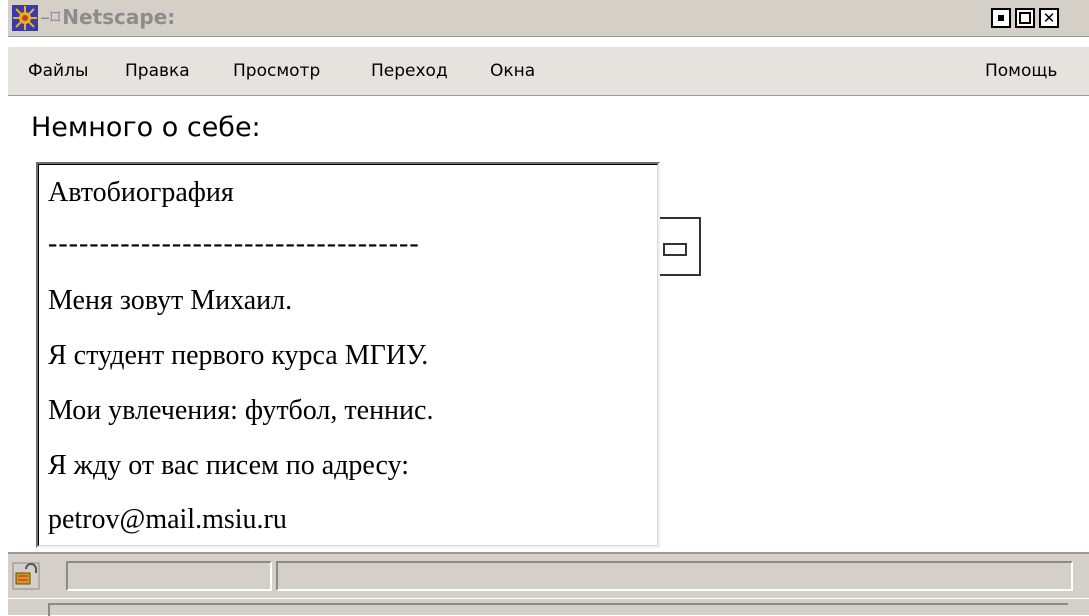 This screenshot has height=616, width=1089. What do you see at coordinates (228, 465) in the screenshot?
I see `textarea-line: Я жду от вас писем по адресу:` at bounding box center [228, 465].